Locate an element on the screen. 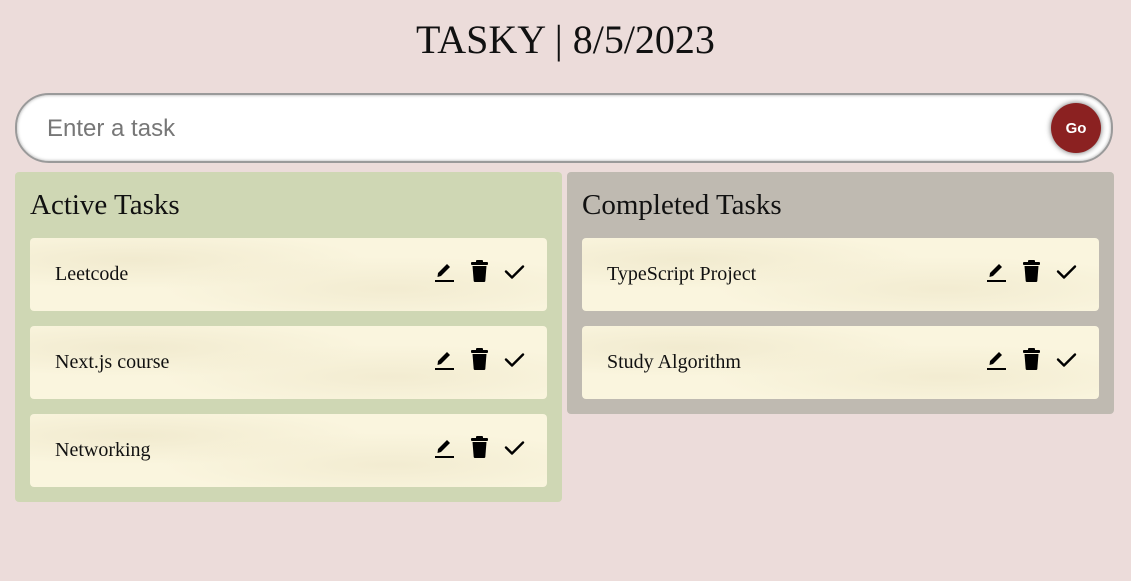  task-label: Leetcode is located at coordinates (92, 274).